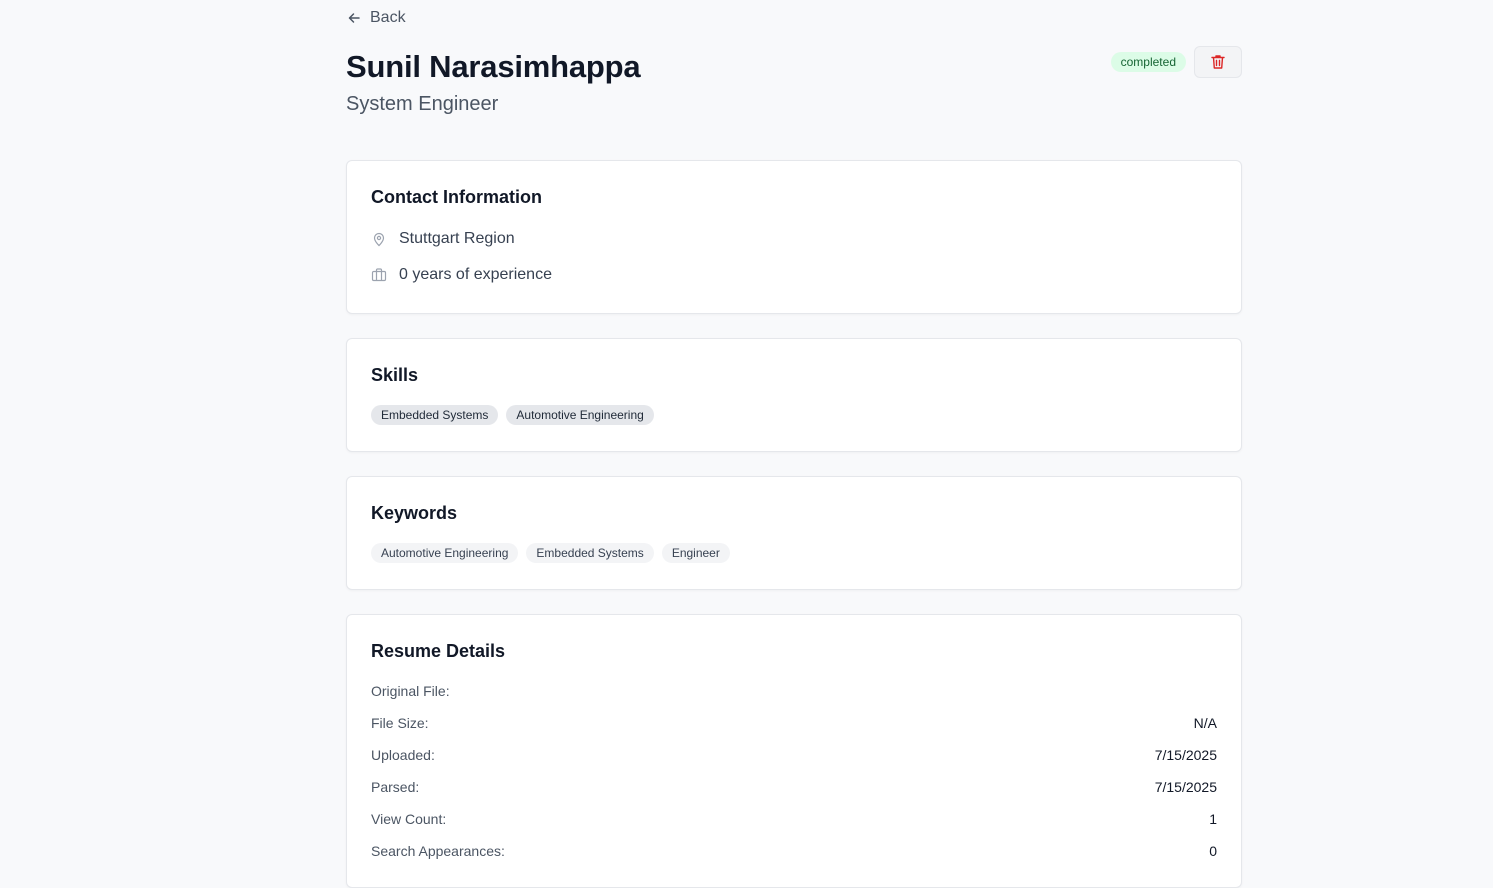 The width and height of the screenshot is (1493, 888). Describe the element at coordinates (493, 66) in the screenshot. I see `candidate-name: Sunil Narasimhappa` at that location.